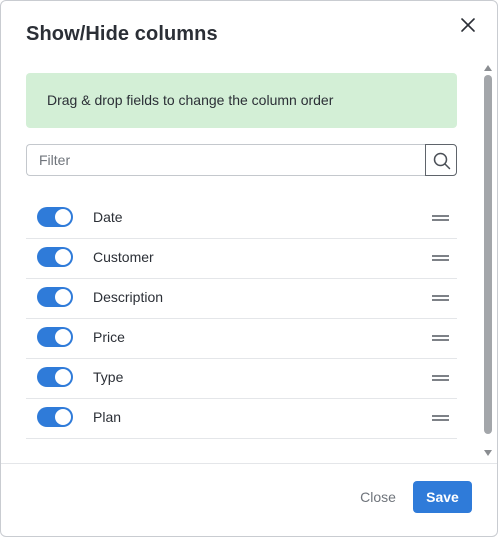 The width and height of the screenshot is (498, 537). I want to click on column-label: Type, so click(108, 377).